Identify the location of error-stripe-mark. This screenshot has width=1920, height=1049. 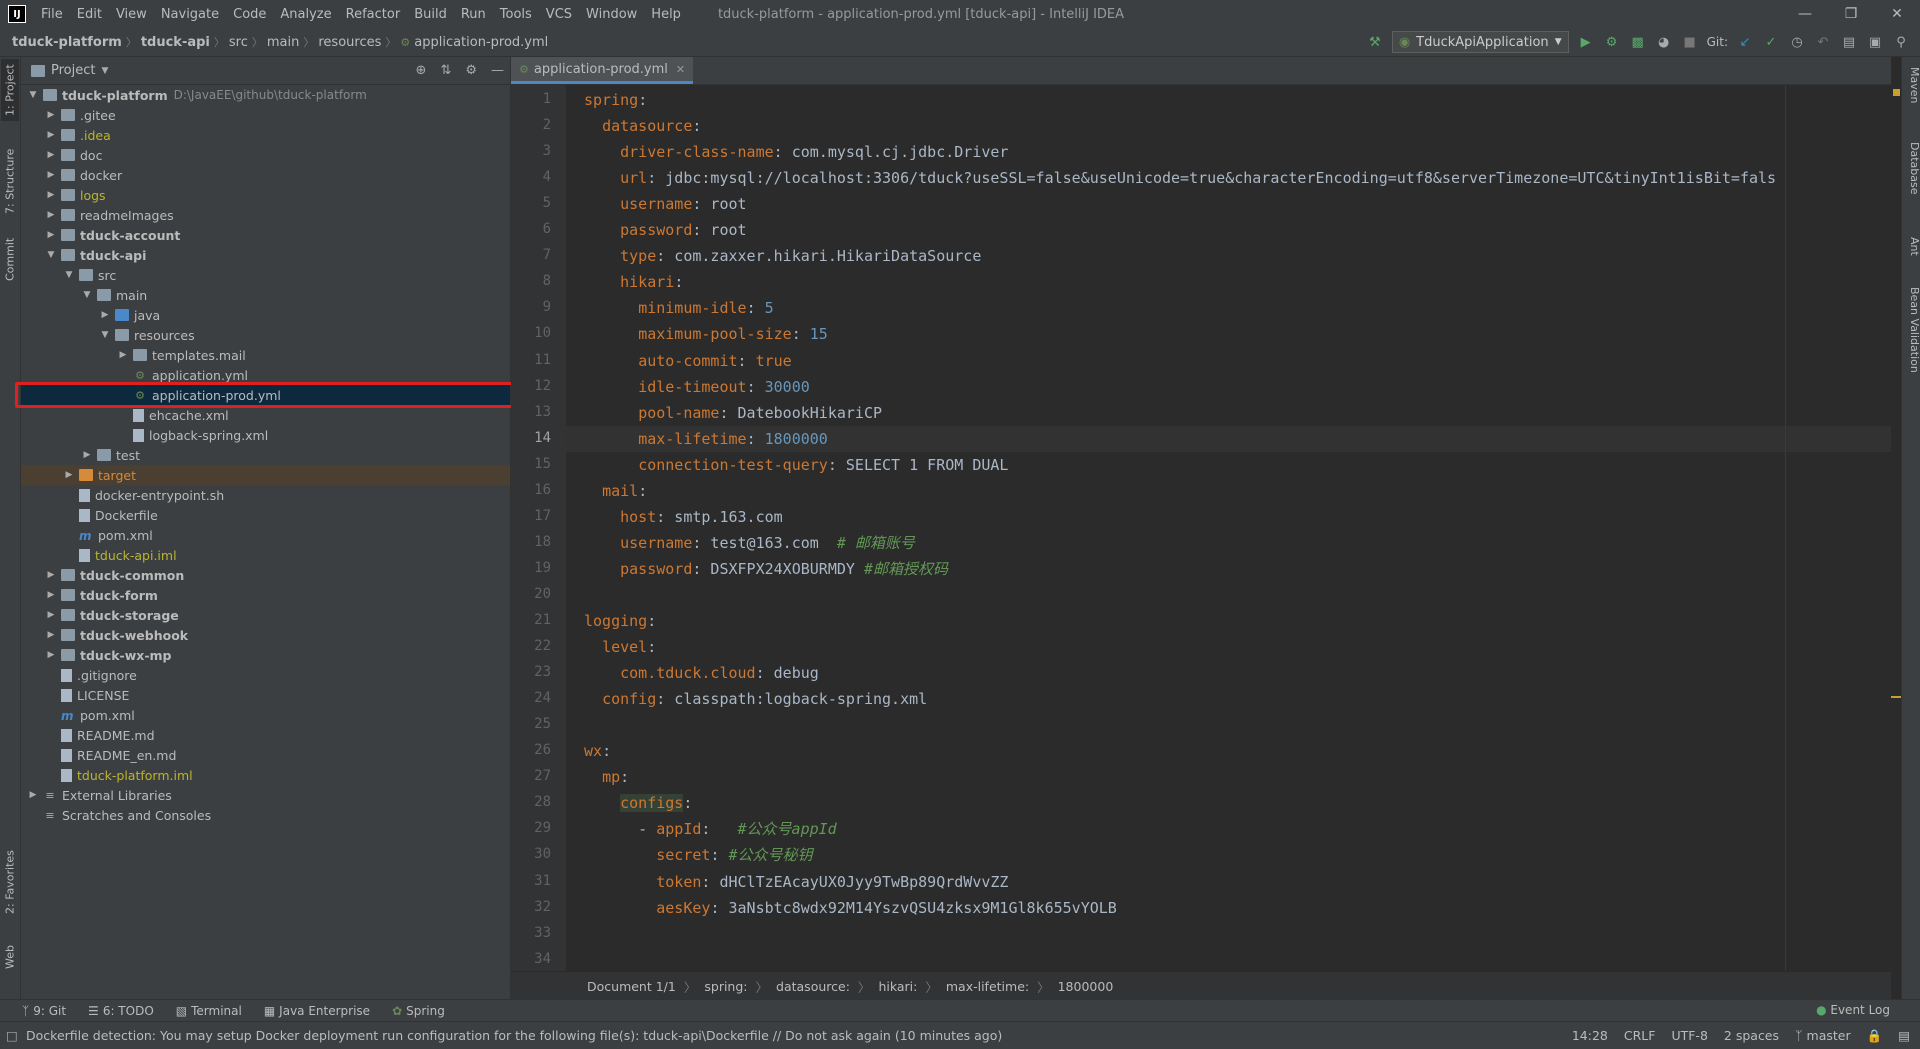
(1896, 697).